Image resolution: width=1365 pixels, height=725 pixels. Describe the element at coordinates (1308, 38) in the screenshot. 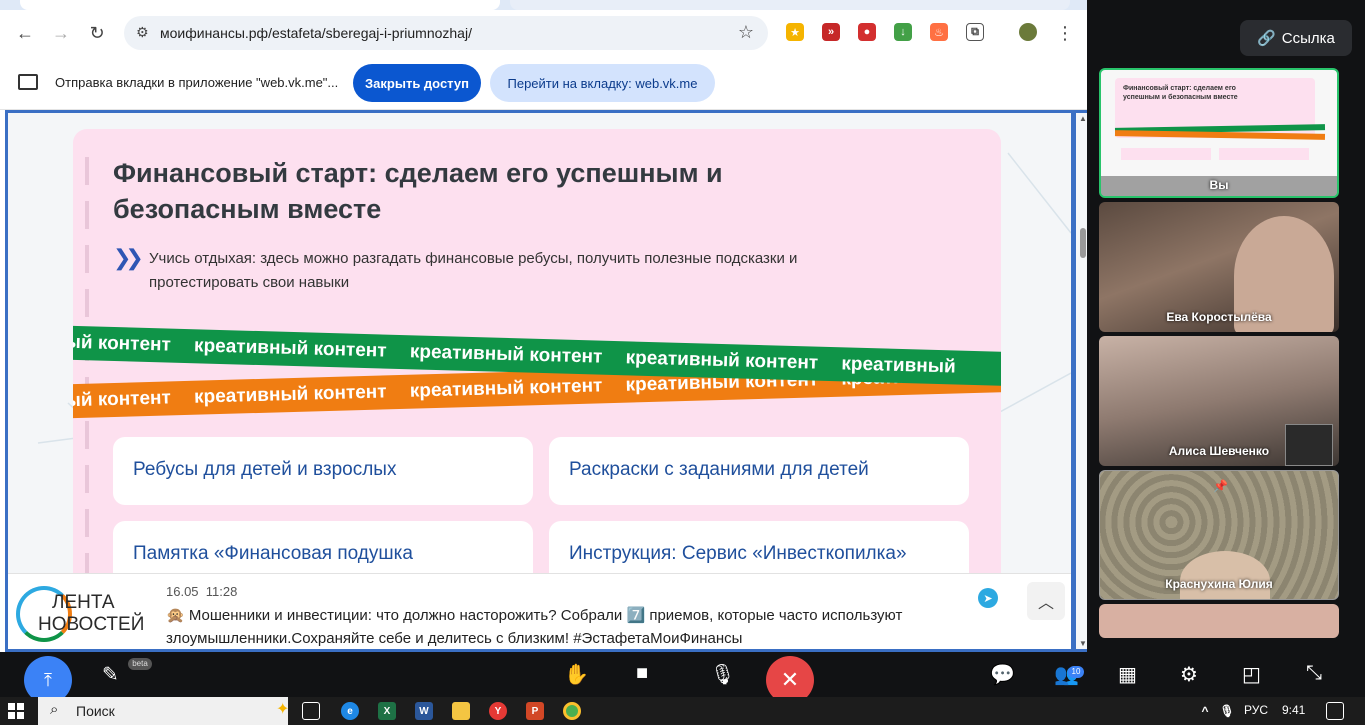

I see `link-label: Ссылка` at that location.